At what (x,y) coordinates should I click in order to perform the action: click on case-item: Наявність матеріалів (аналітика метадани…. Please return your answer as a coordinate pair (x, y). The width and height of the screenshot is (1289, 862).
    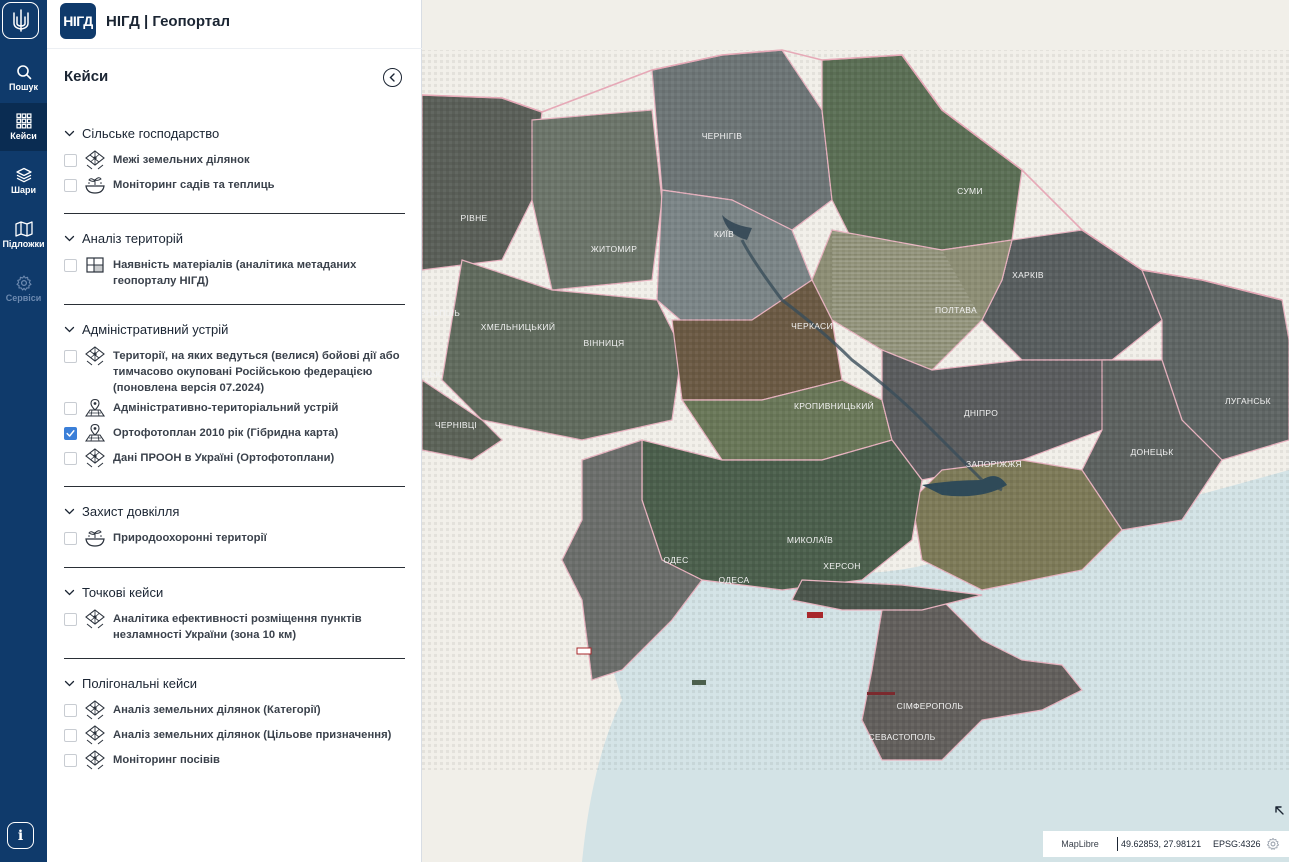
    Looking at the image, I should click on (234, 273).